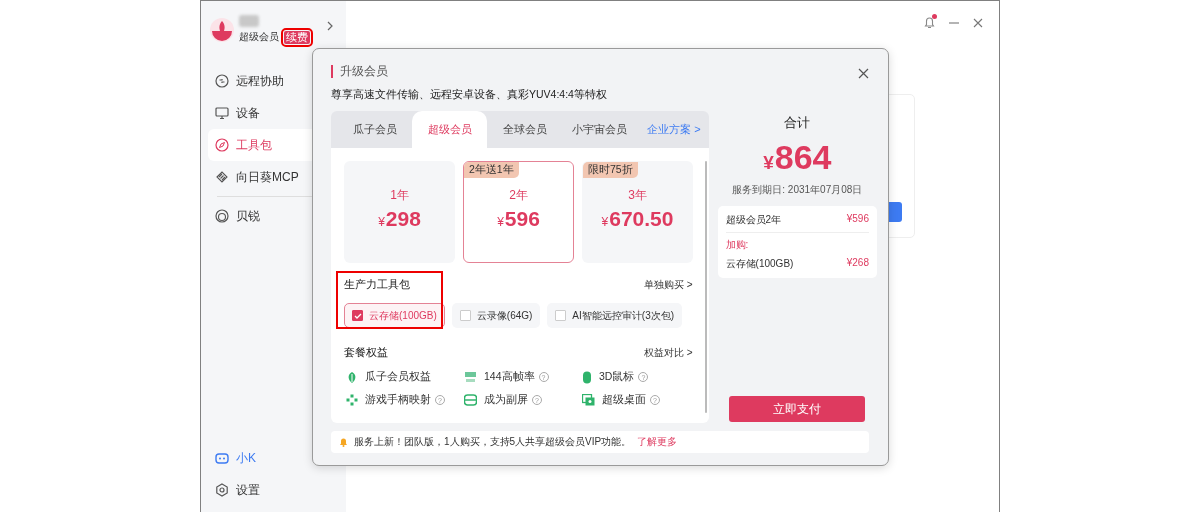 This screenshot has height=512, width=1200. I want to click on total-price: ¥864, so click(797, 157).